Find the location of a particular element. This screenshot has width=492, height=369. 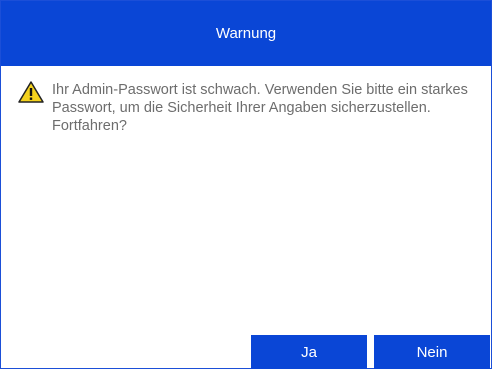

no-button: Nein is located at coordinates (432, 352).